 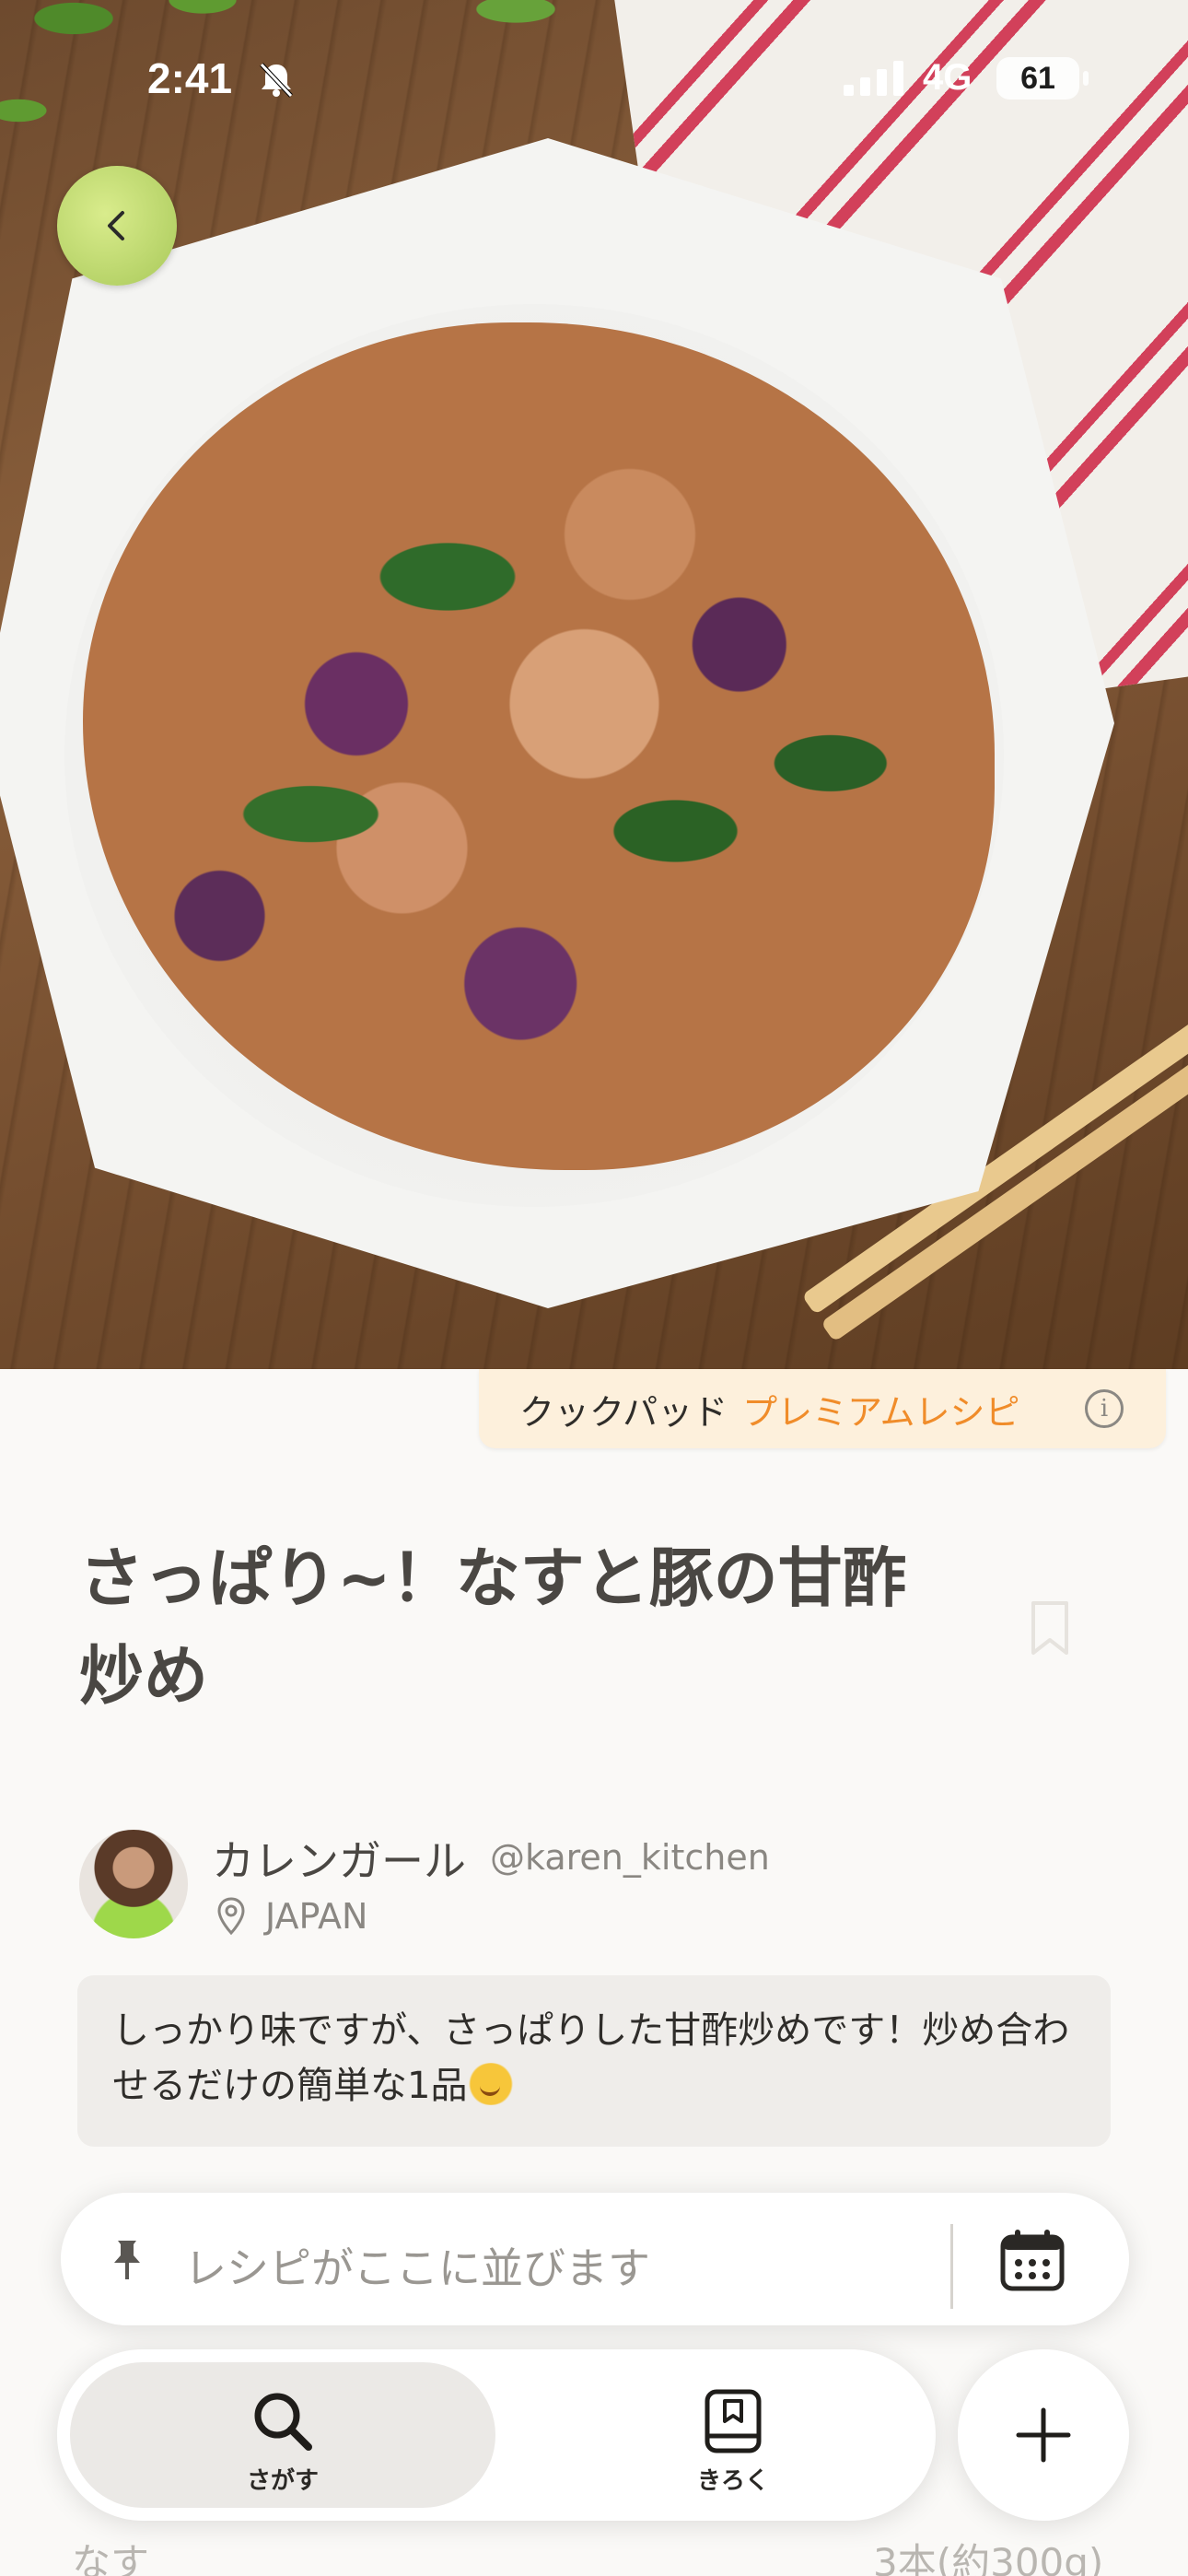 I want to click on plus-icon, so click(x=1043, y=2435).